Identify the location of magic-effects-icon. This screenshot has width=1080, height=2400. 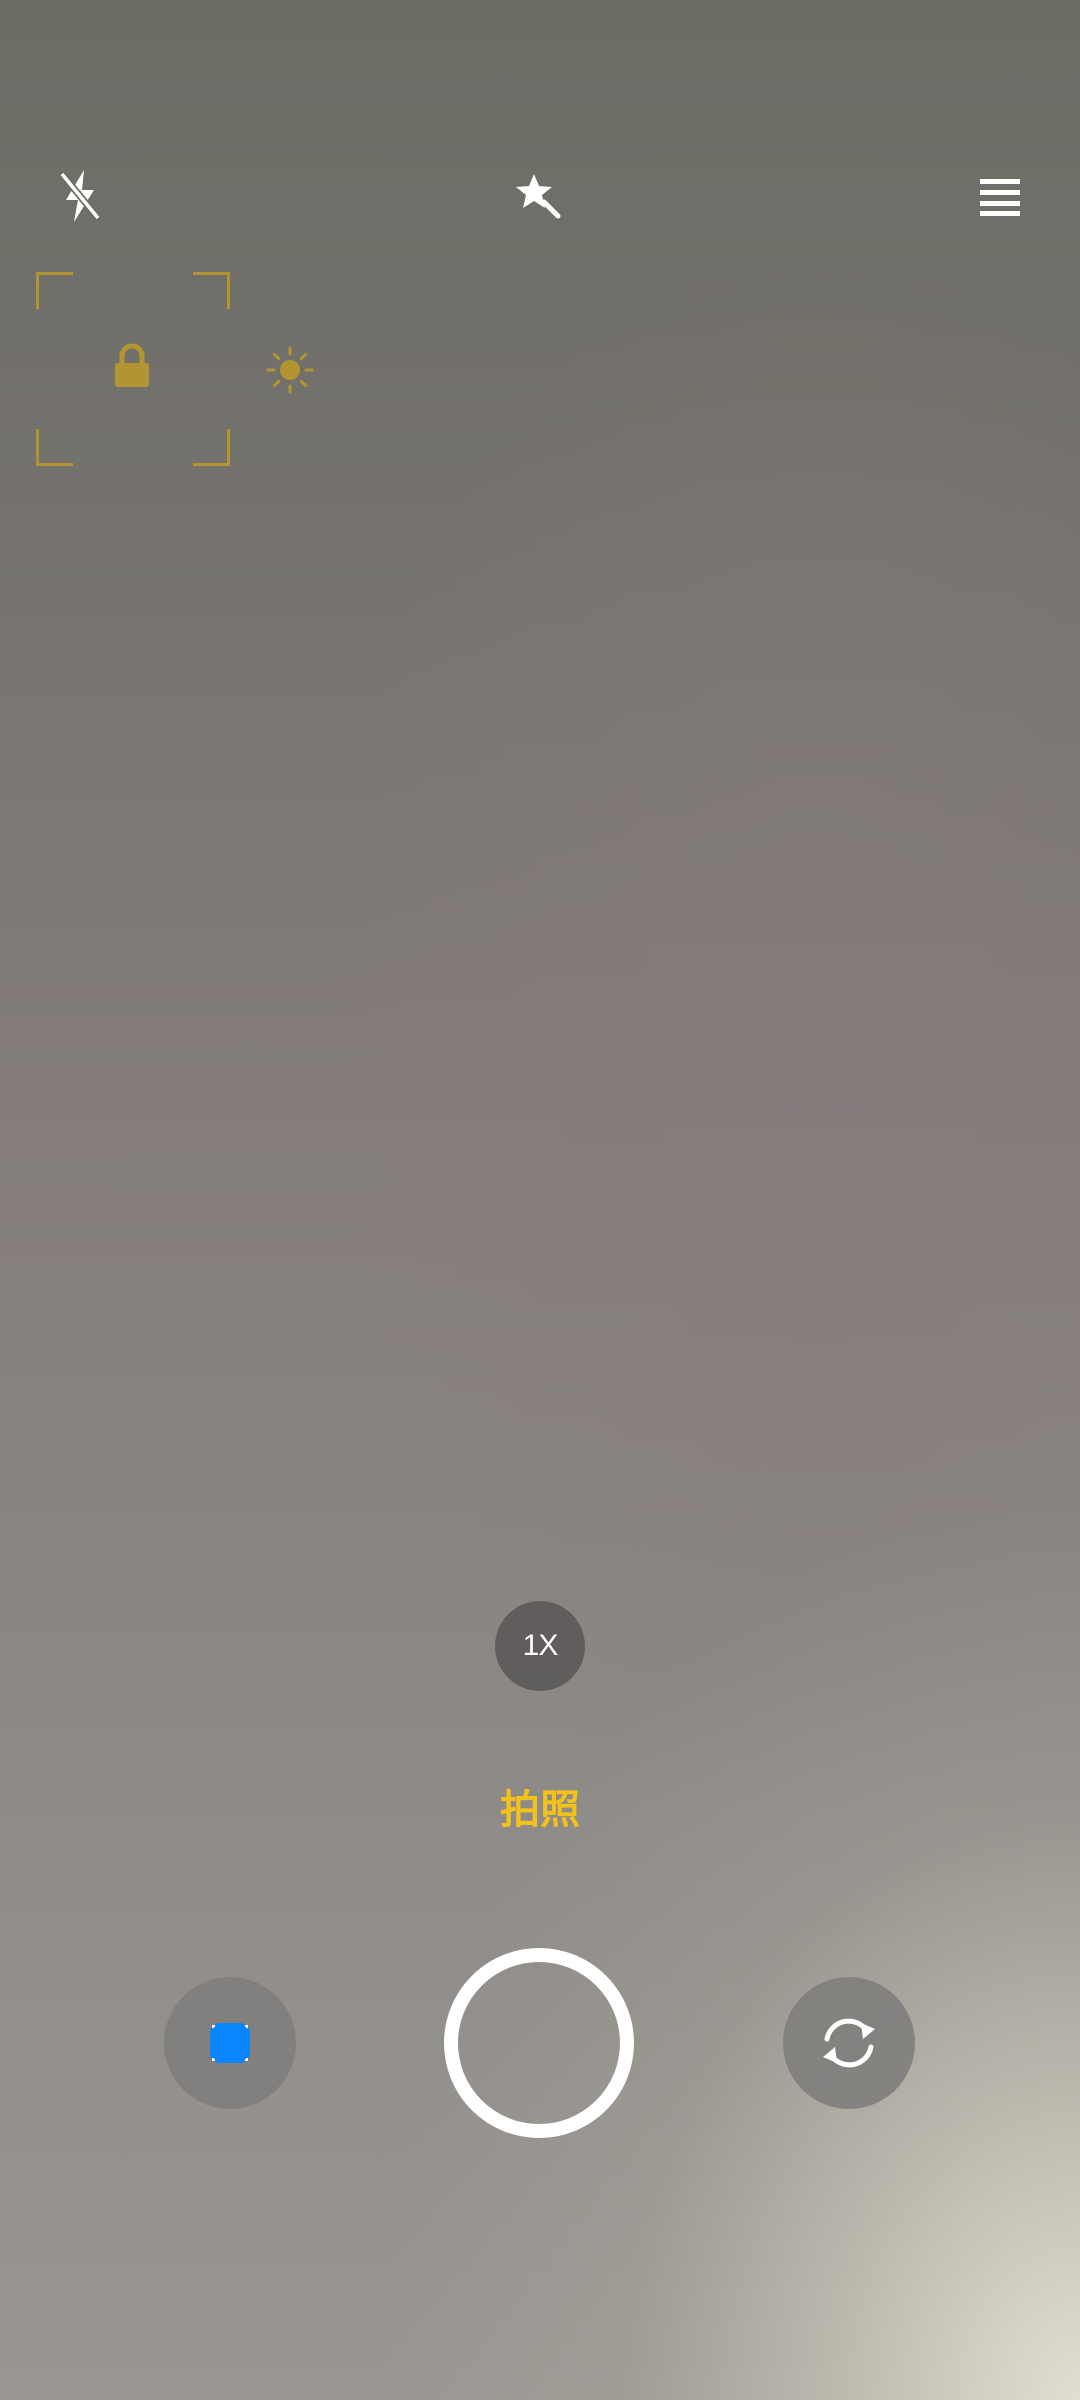
(538, 196).